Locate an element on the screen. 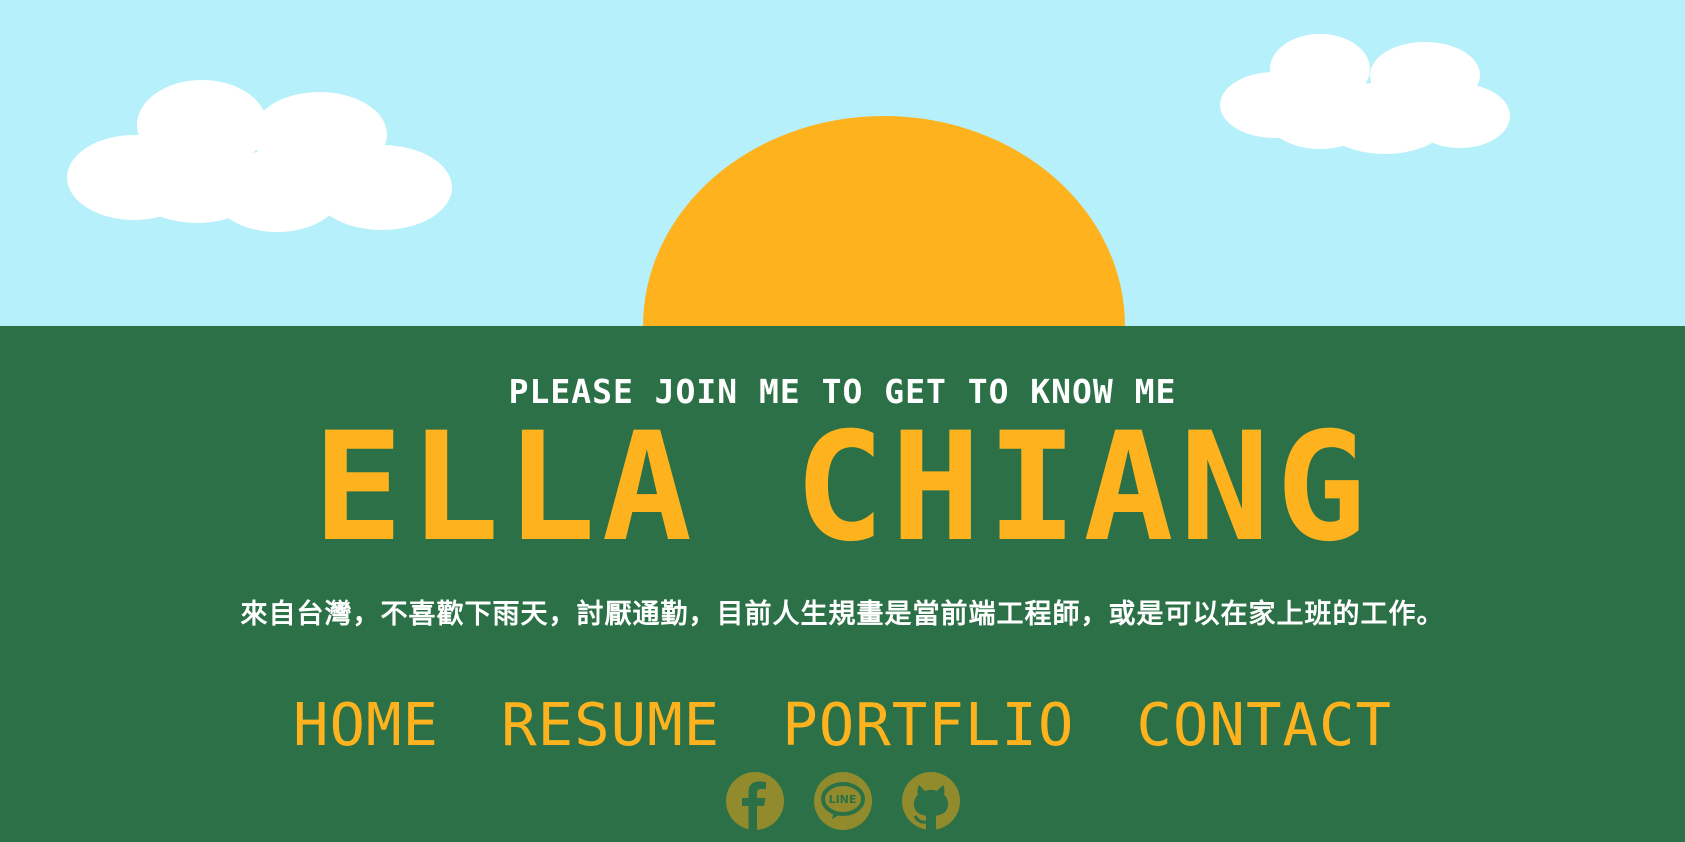 This screenshot has width=1685, height=842. line-icon: LINE is located at coordinates (842, 801).